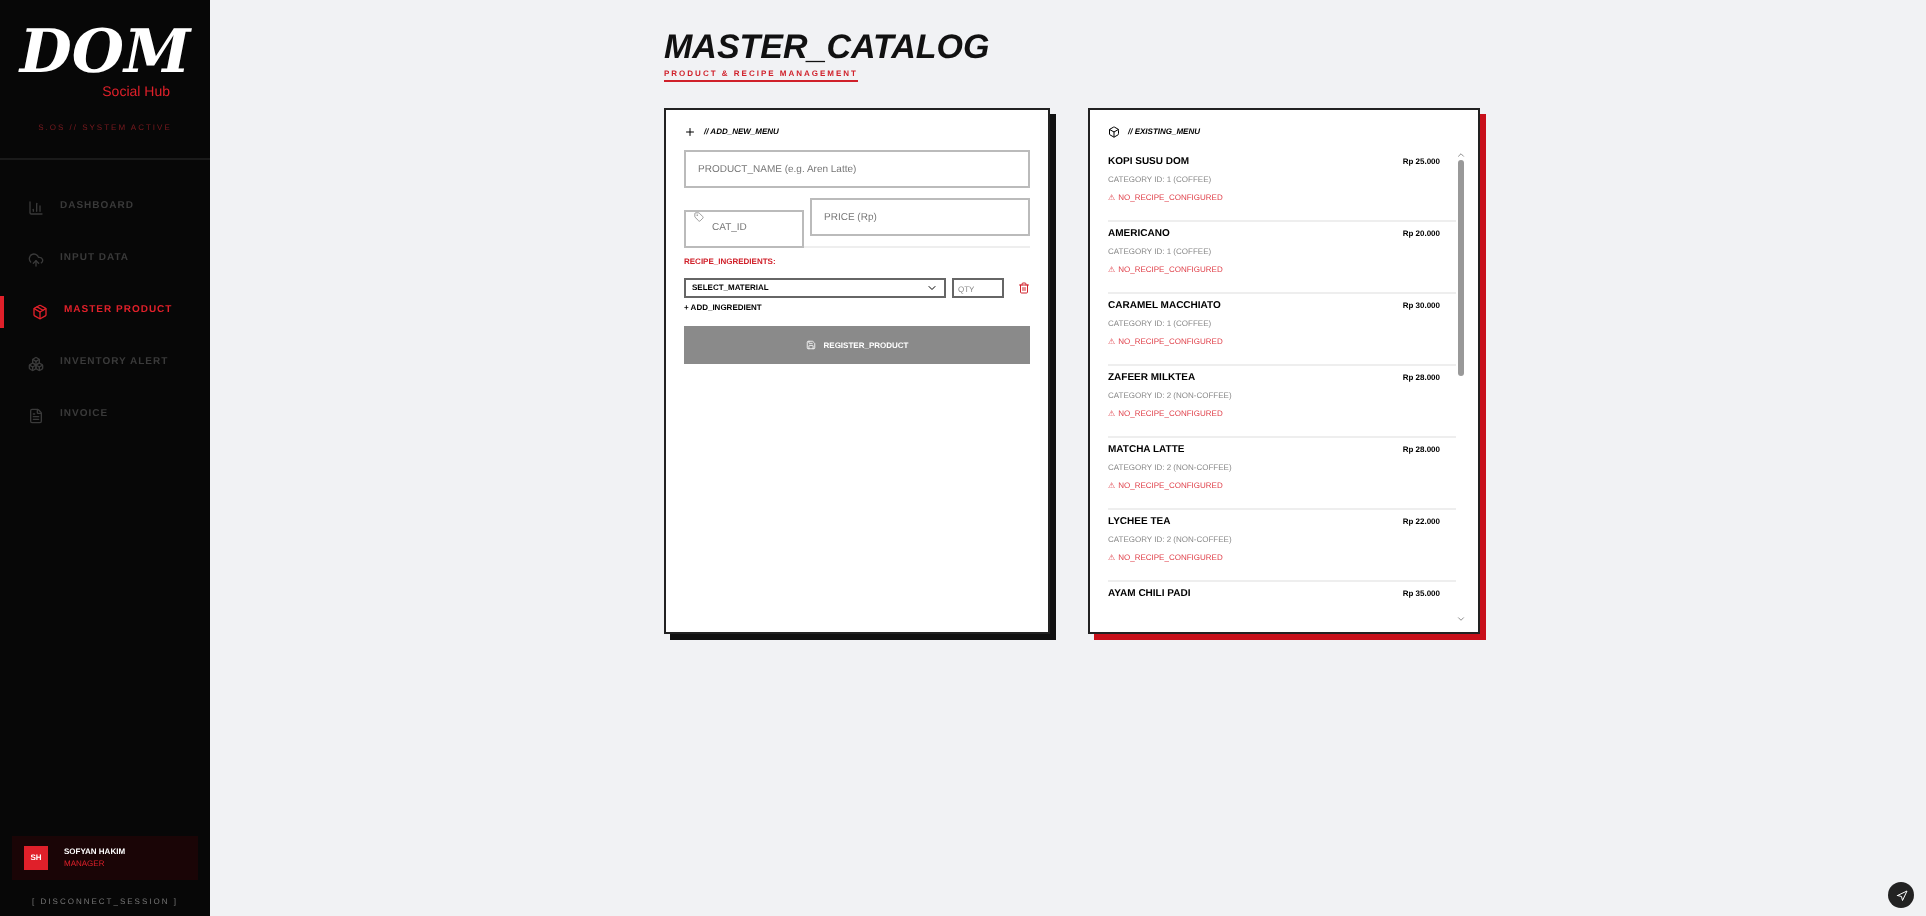  Describe the element at coordinates (36, 363) in the screenshot. I see `boxes-icon` at that location.